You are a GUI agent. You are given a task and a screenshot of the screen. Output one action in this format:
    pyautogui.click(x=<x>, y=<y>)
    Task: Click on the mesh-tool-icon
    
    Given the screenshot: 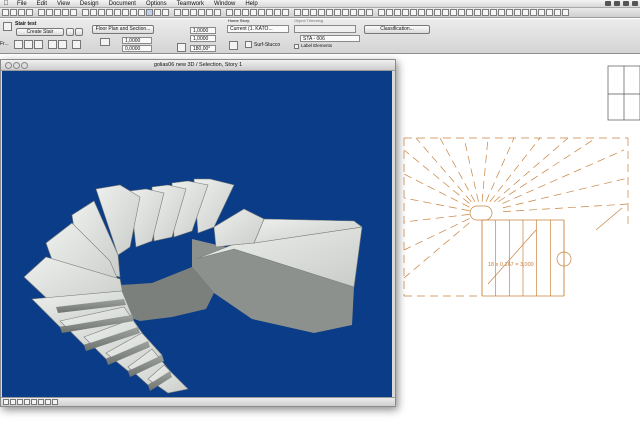 What is the action you would take?
    pyautogui.click(x=141, y=12)
    